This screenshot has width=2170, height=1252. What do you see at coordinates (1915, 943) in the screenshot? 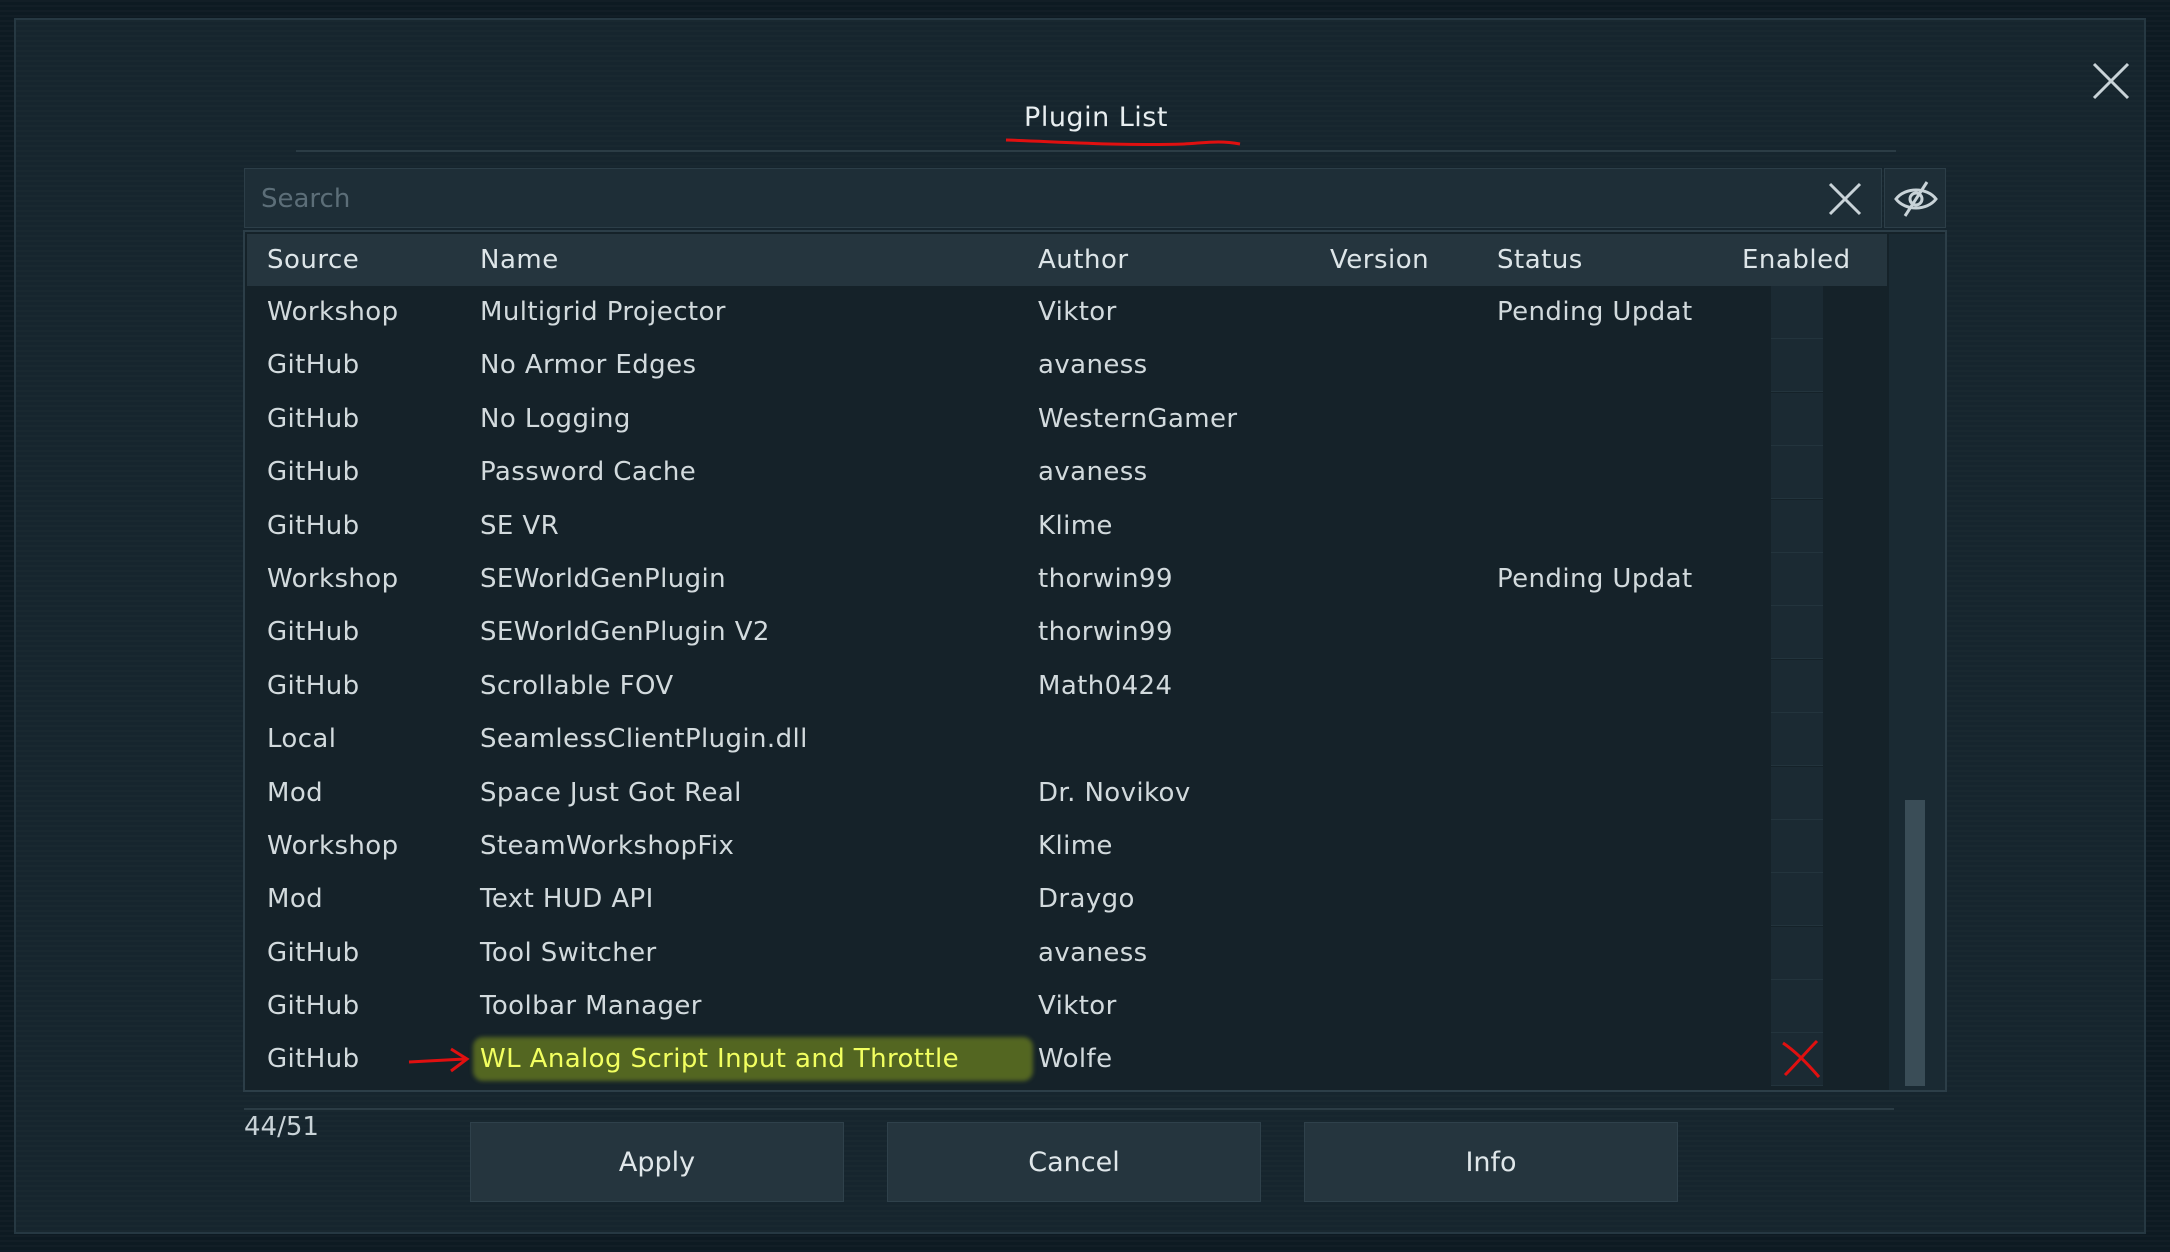
I see `scrollbar-thumb` at bounding box center [1915, 943].